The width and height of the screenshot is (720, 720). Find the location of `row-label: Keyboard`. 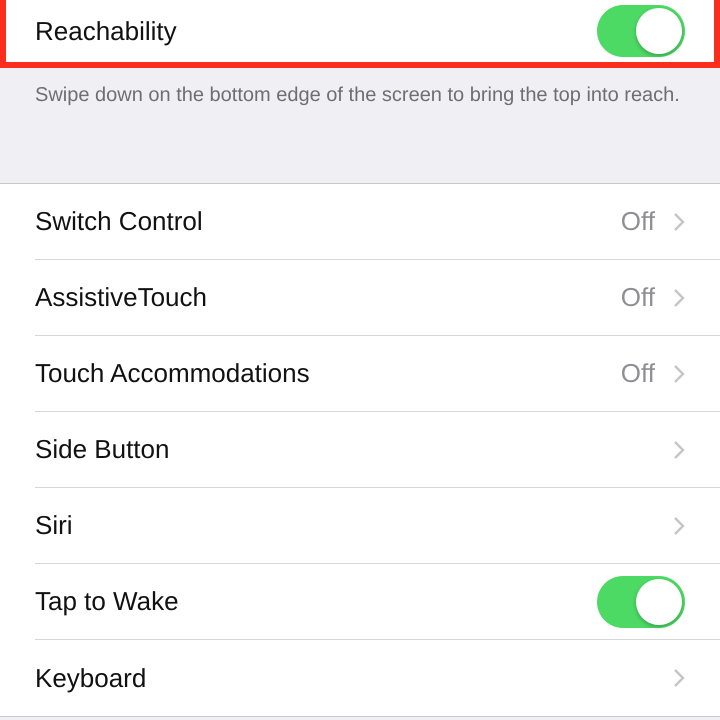

row-label: Keyboard is located at coordinates (354, 678).